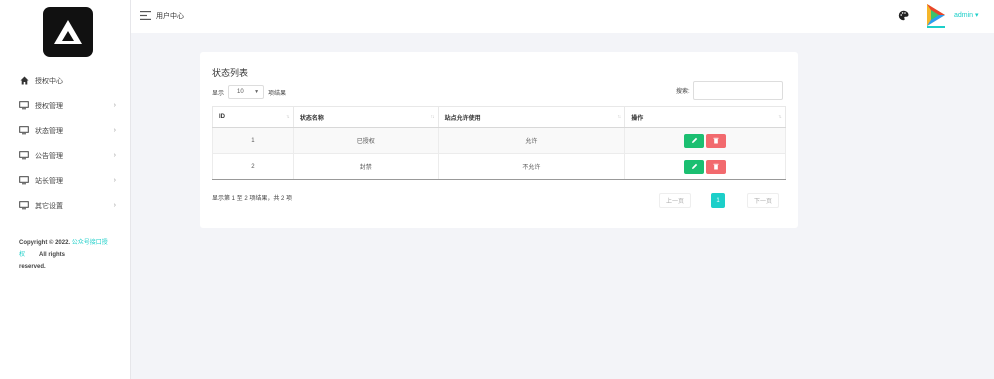 Image resolution: width=994 pixels, height=379 pixels. I want to click on sidebar-item-admin-manage: 站长管理 ›, so click(65, 180).